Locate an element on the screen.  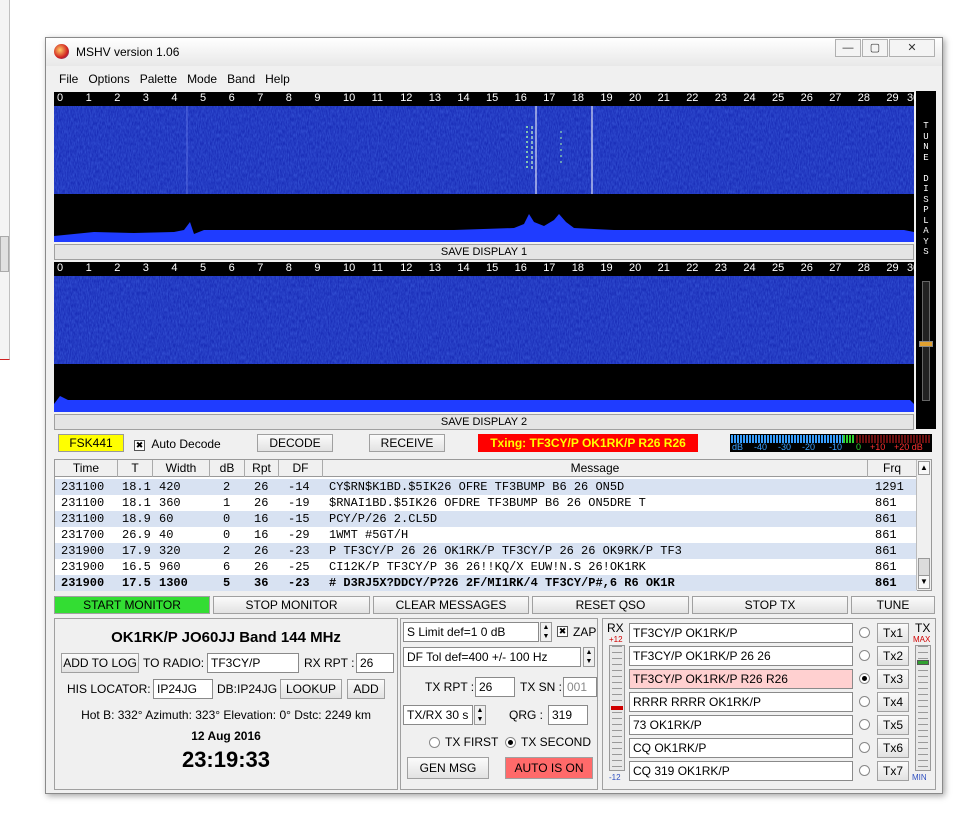
menu-palette: Palette is located at coordinates (158, 79).